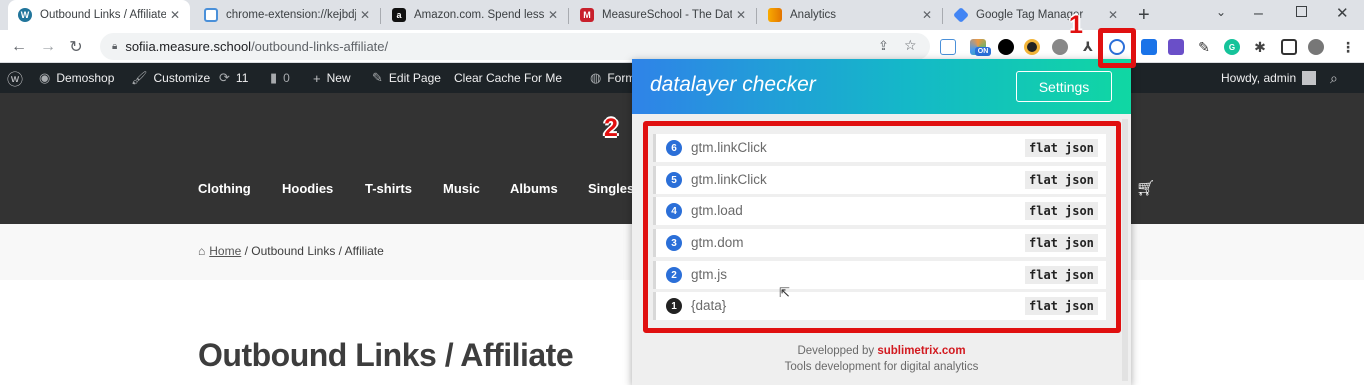  Describe the element at coordinates (1064, 86) in the screenshot. I see `settings-button: Settings` at that location.